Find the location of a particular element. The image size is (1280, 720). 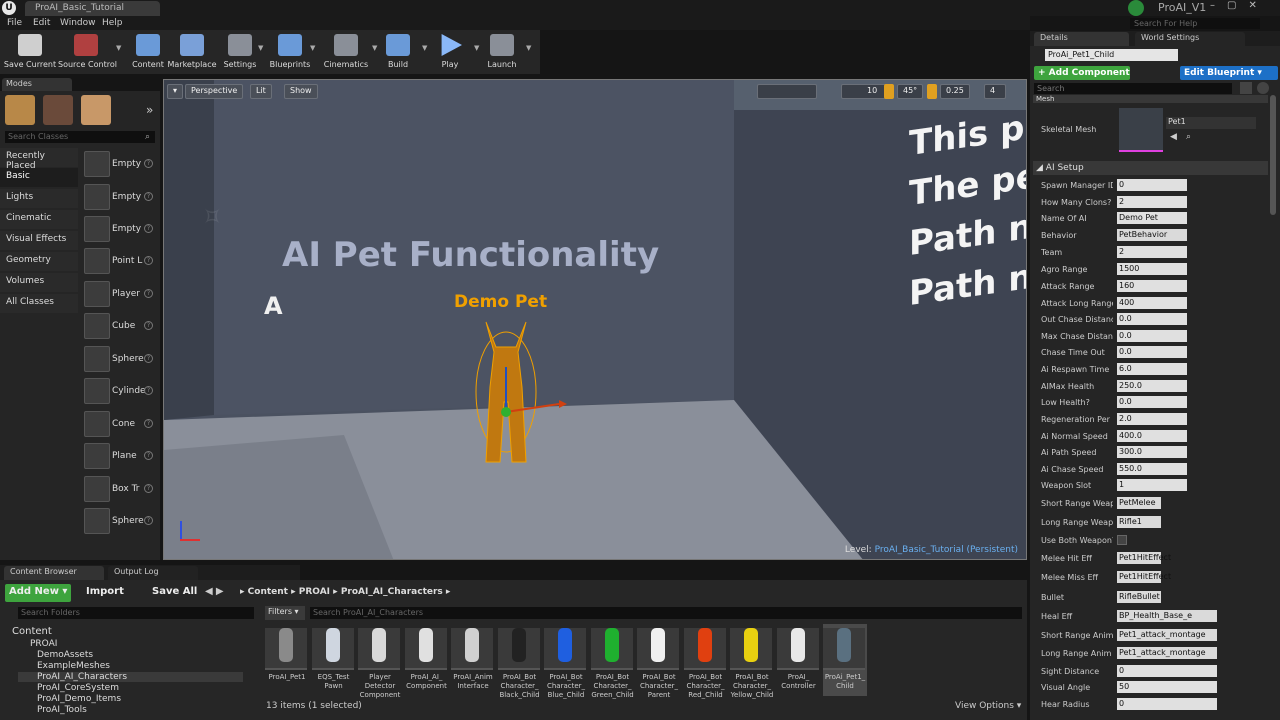

property-field: 2 is located at coordinates (1152, 202).